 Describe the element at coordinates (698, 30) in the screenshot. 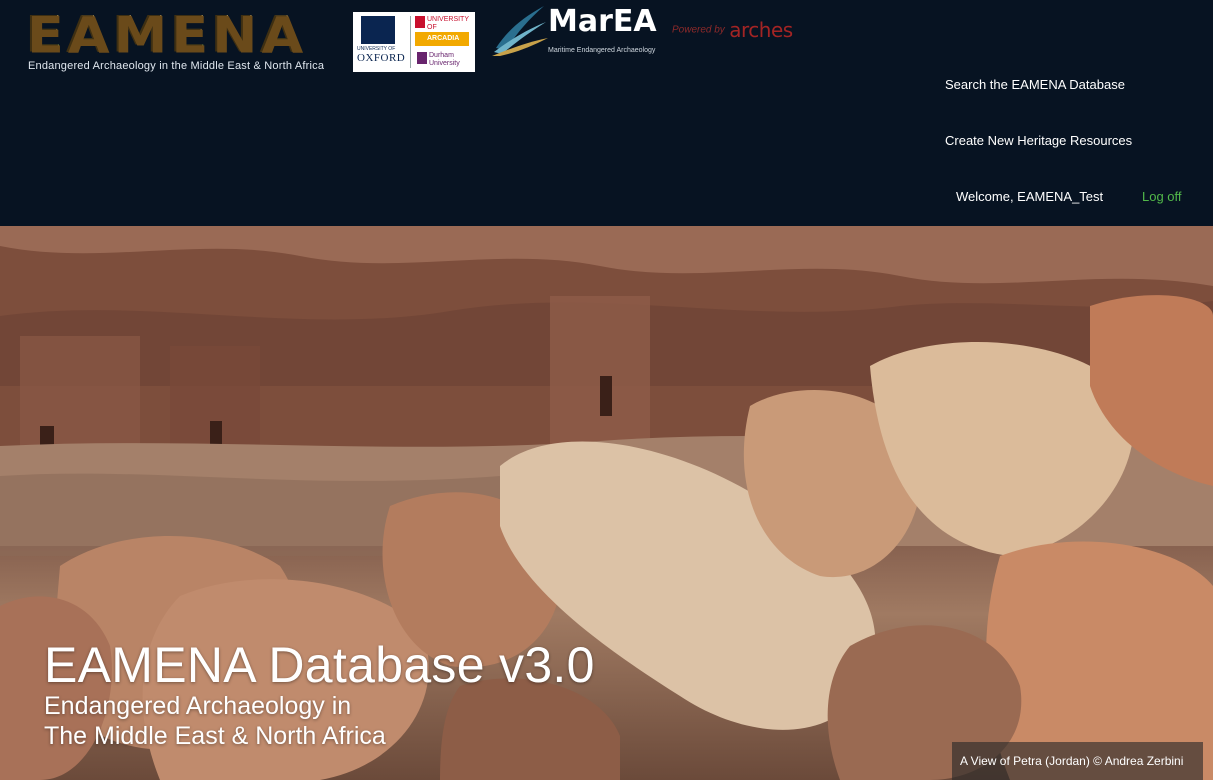

I see `powered-by-label: Powered by` at that location.